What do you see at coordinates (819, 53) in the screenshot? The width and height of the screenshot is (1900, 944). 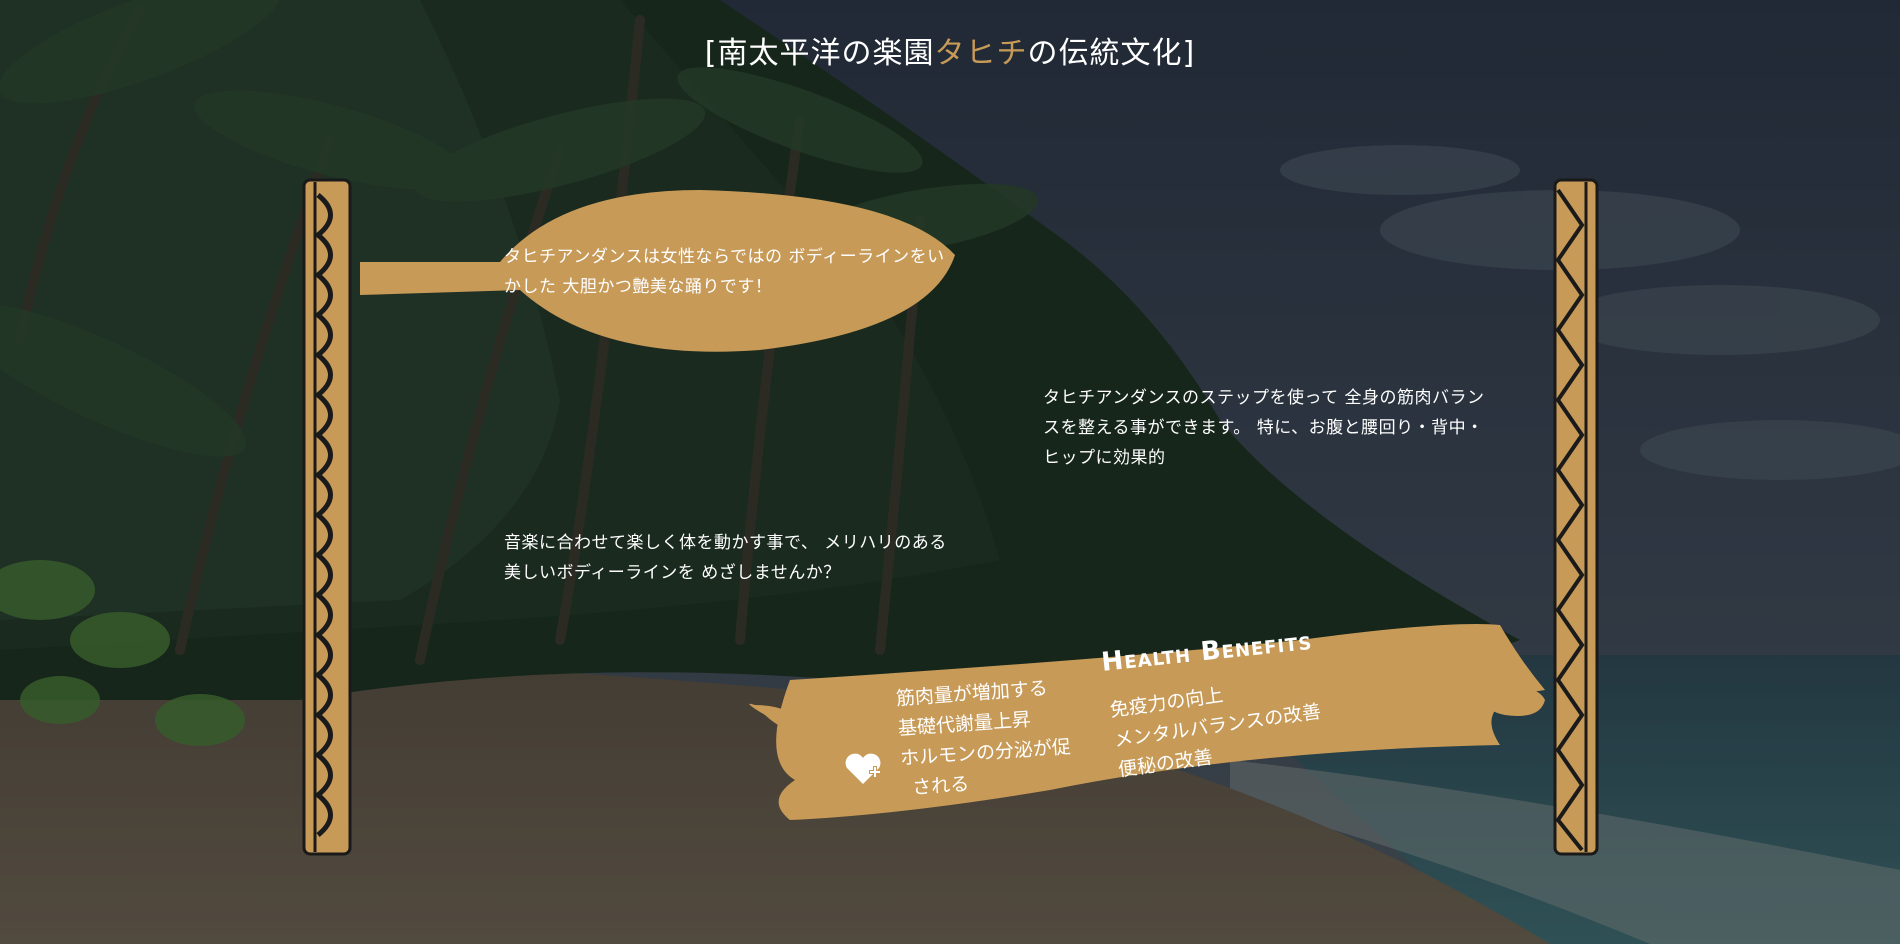 I see `title-open: [南太平洋の楽園` at bounding box center [819, 53].